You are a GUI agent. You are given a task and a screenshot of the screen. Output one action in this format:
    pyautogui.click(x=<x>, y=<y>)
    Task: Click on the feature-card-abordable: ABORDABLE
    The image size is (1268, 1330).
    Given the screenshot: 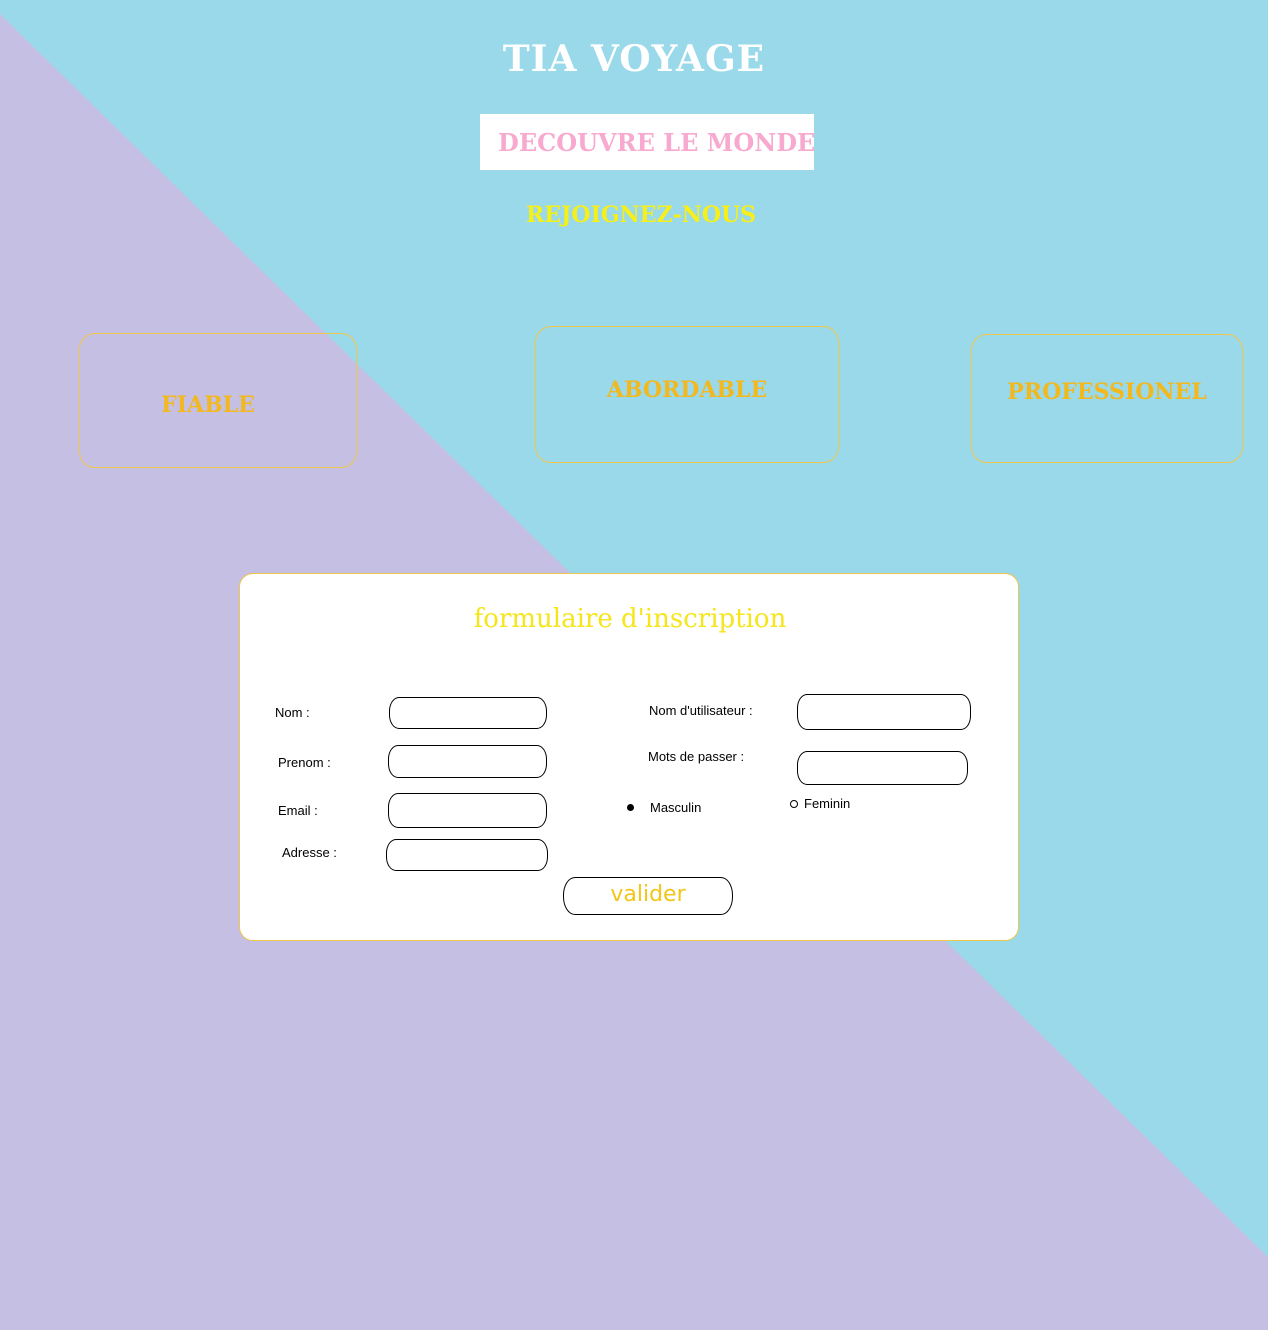 What is the action you would take?
    pyautogui.click(x=687, y=394)
    